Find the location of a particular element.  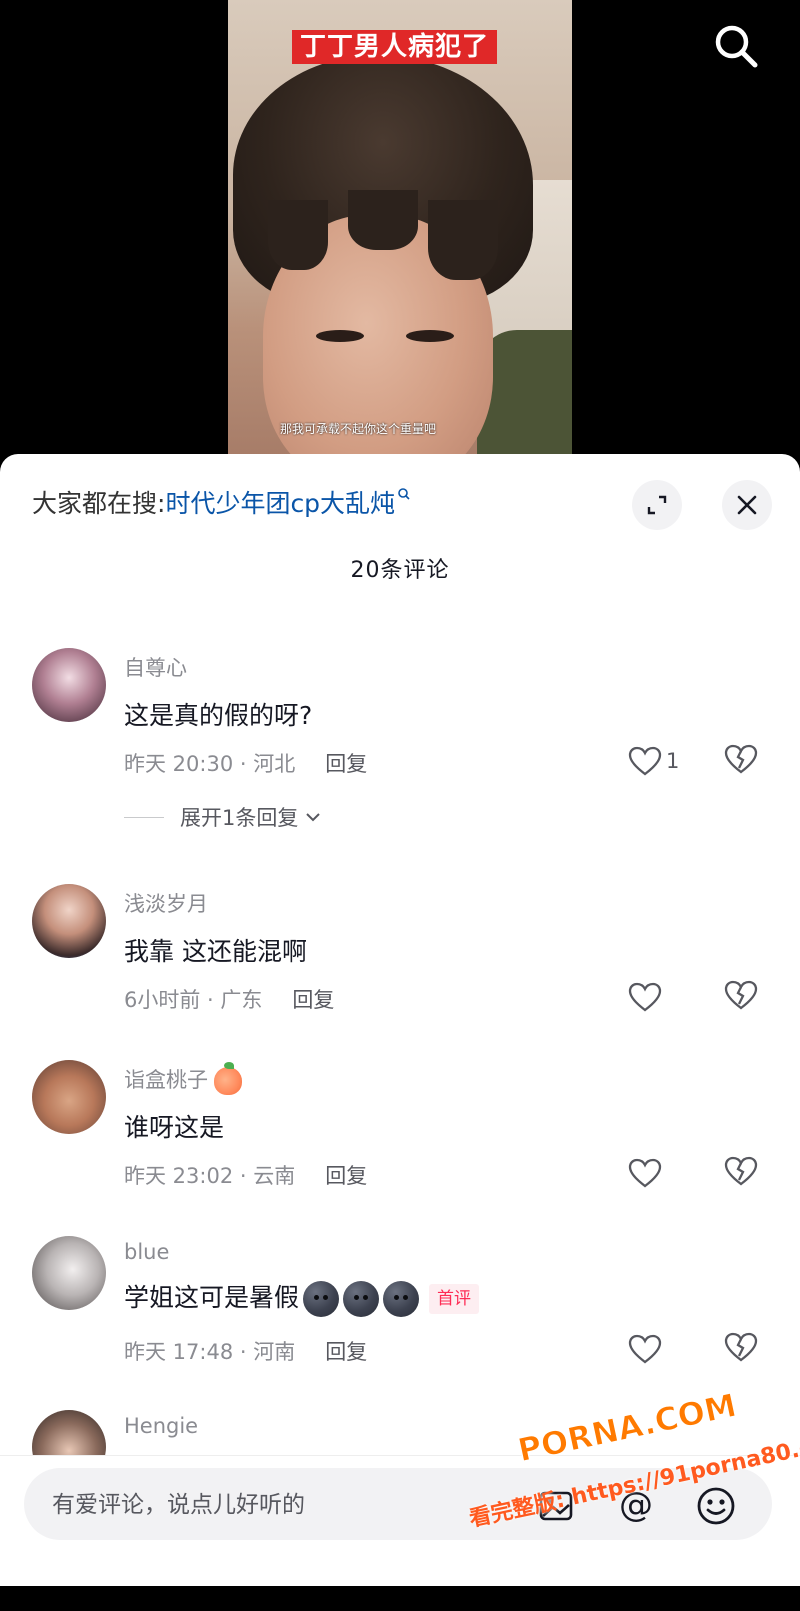

comment-time-location: 昨天 23:02 · 云南 is located at coordinates (210, 1176).